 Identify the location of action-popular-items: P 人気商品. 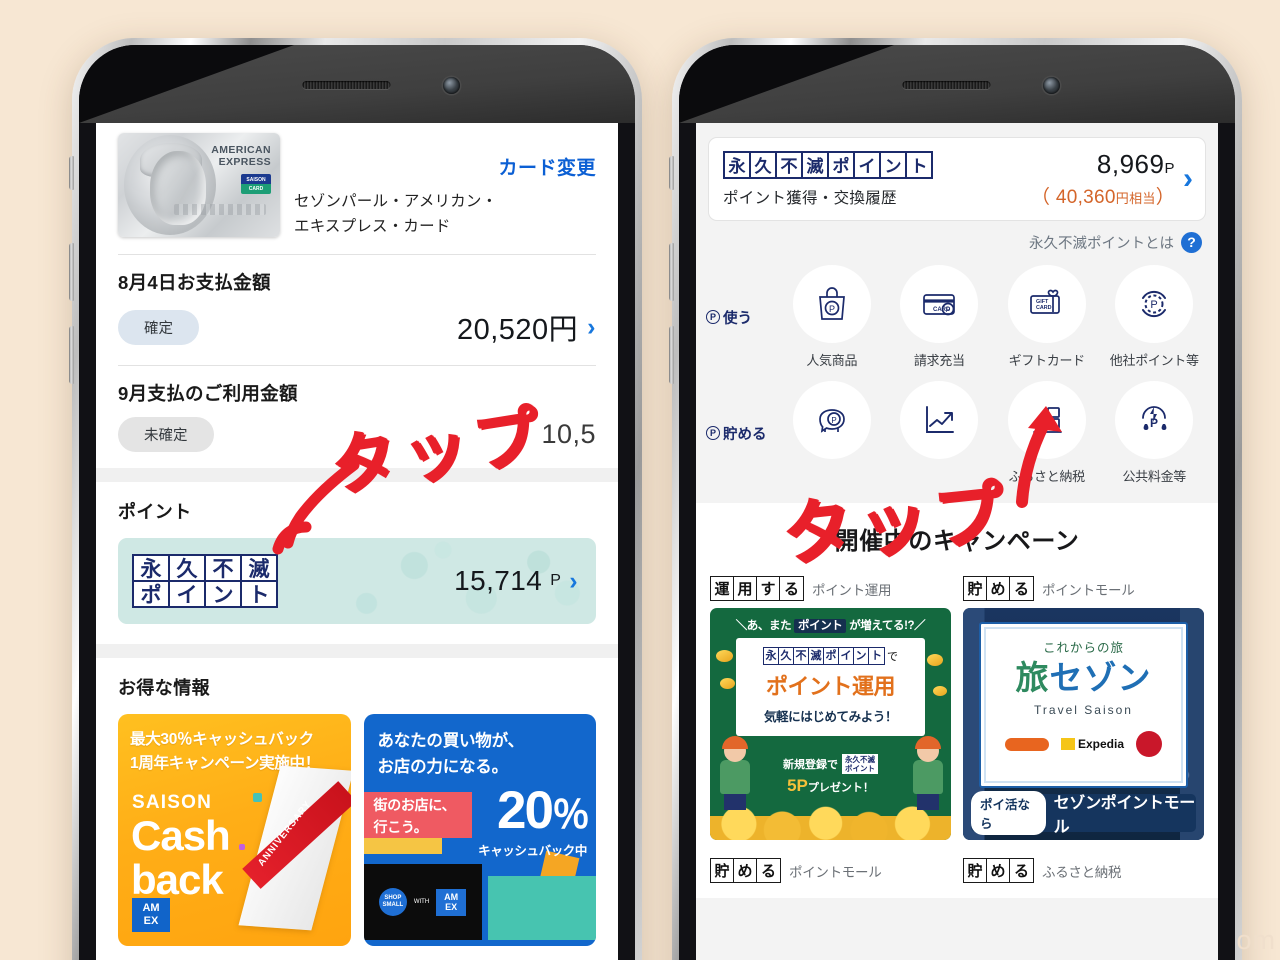
(832, 317).